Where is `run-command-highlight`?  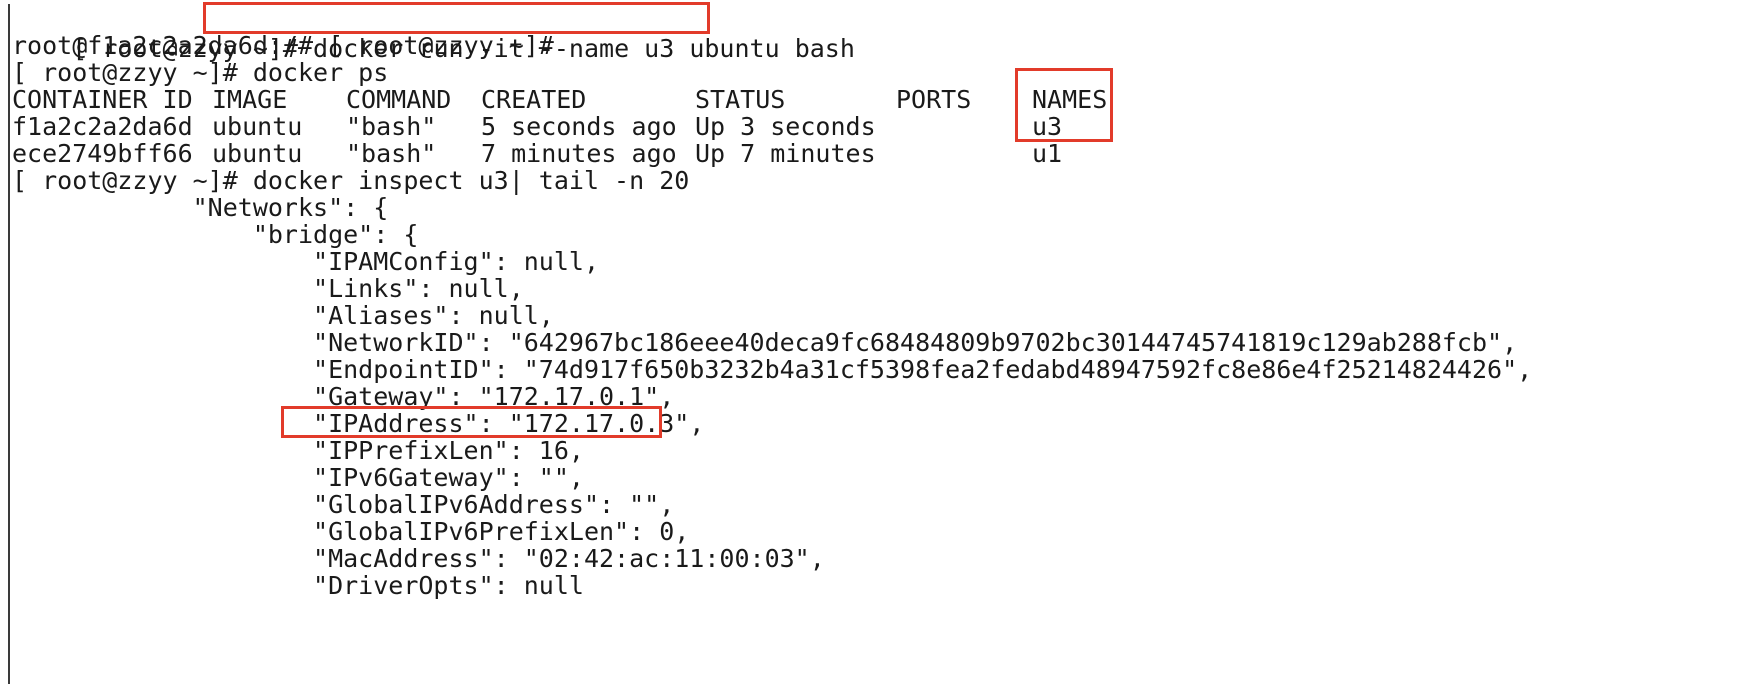
run-command-highlight is located at coordinates (456, 18).